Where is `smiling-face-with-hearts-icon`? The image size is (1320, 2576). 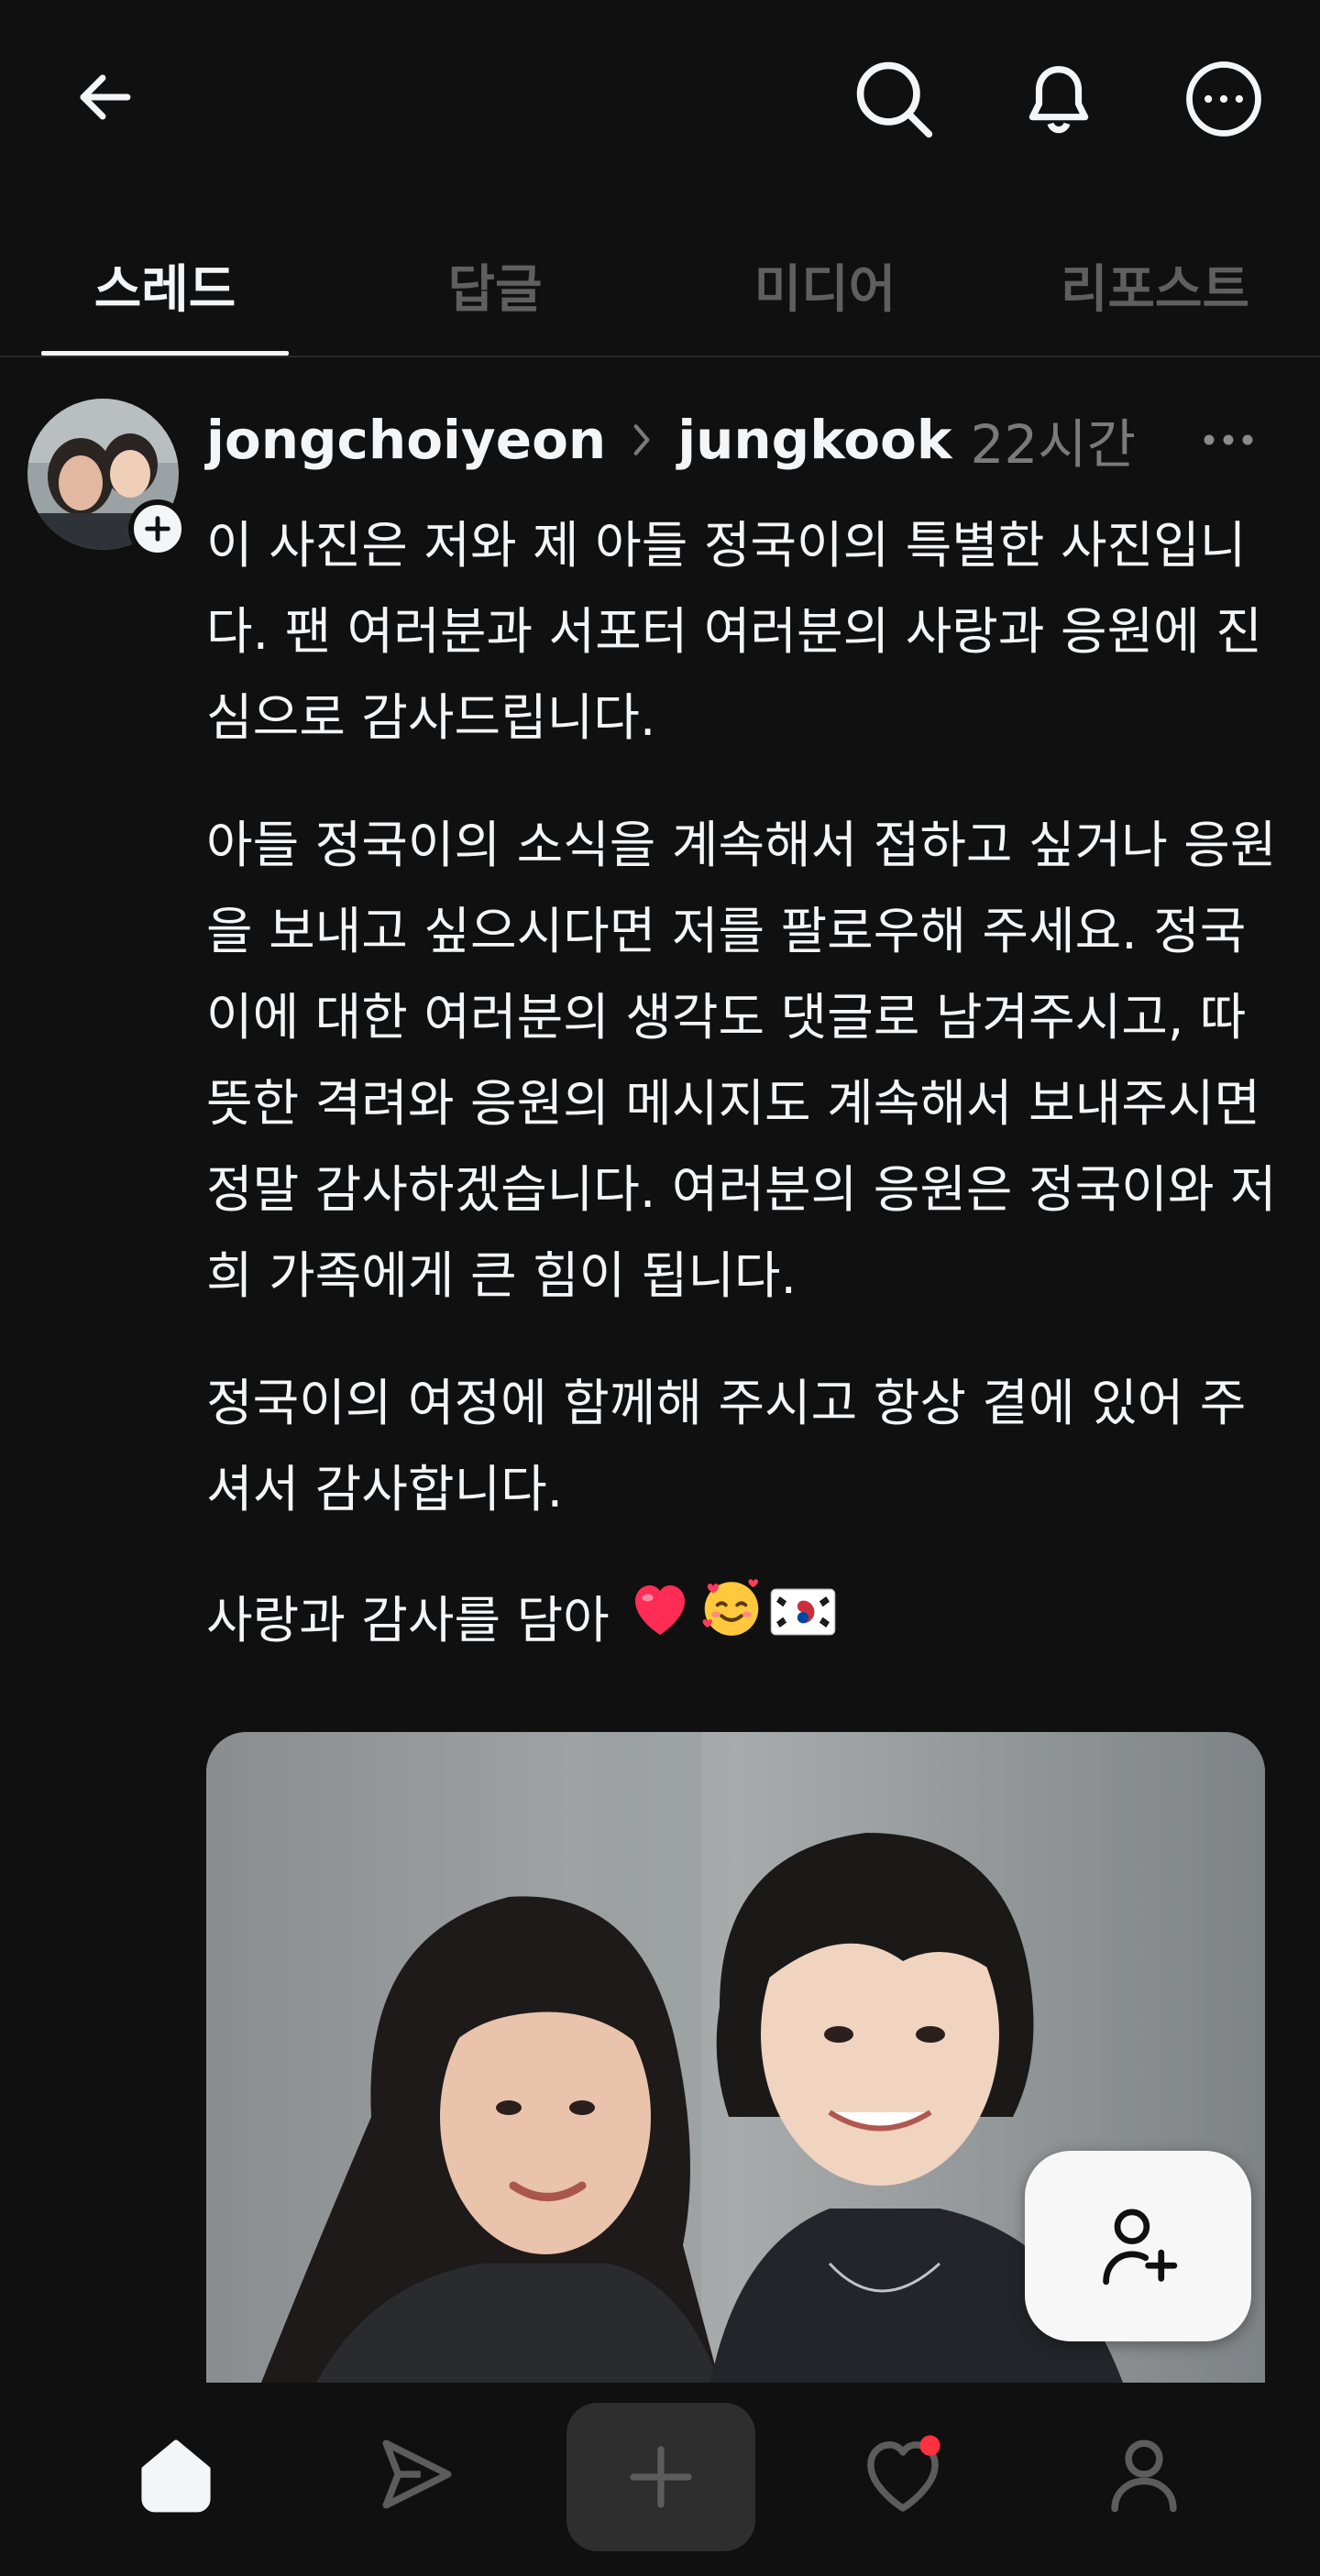
smiling-face-with-hearts-icon is located at coordinates (731, 1620).